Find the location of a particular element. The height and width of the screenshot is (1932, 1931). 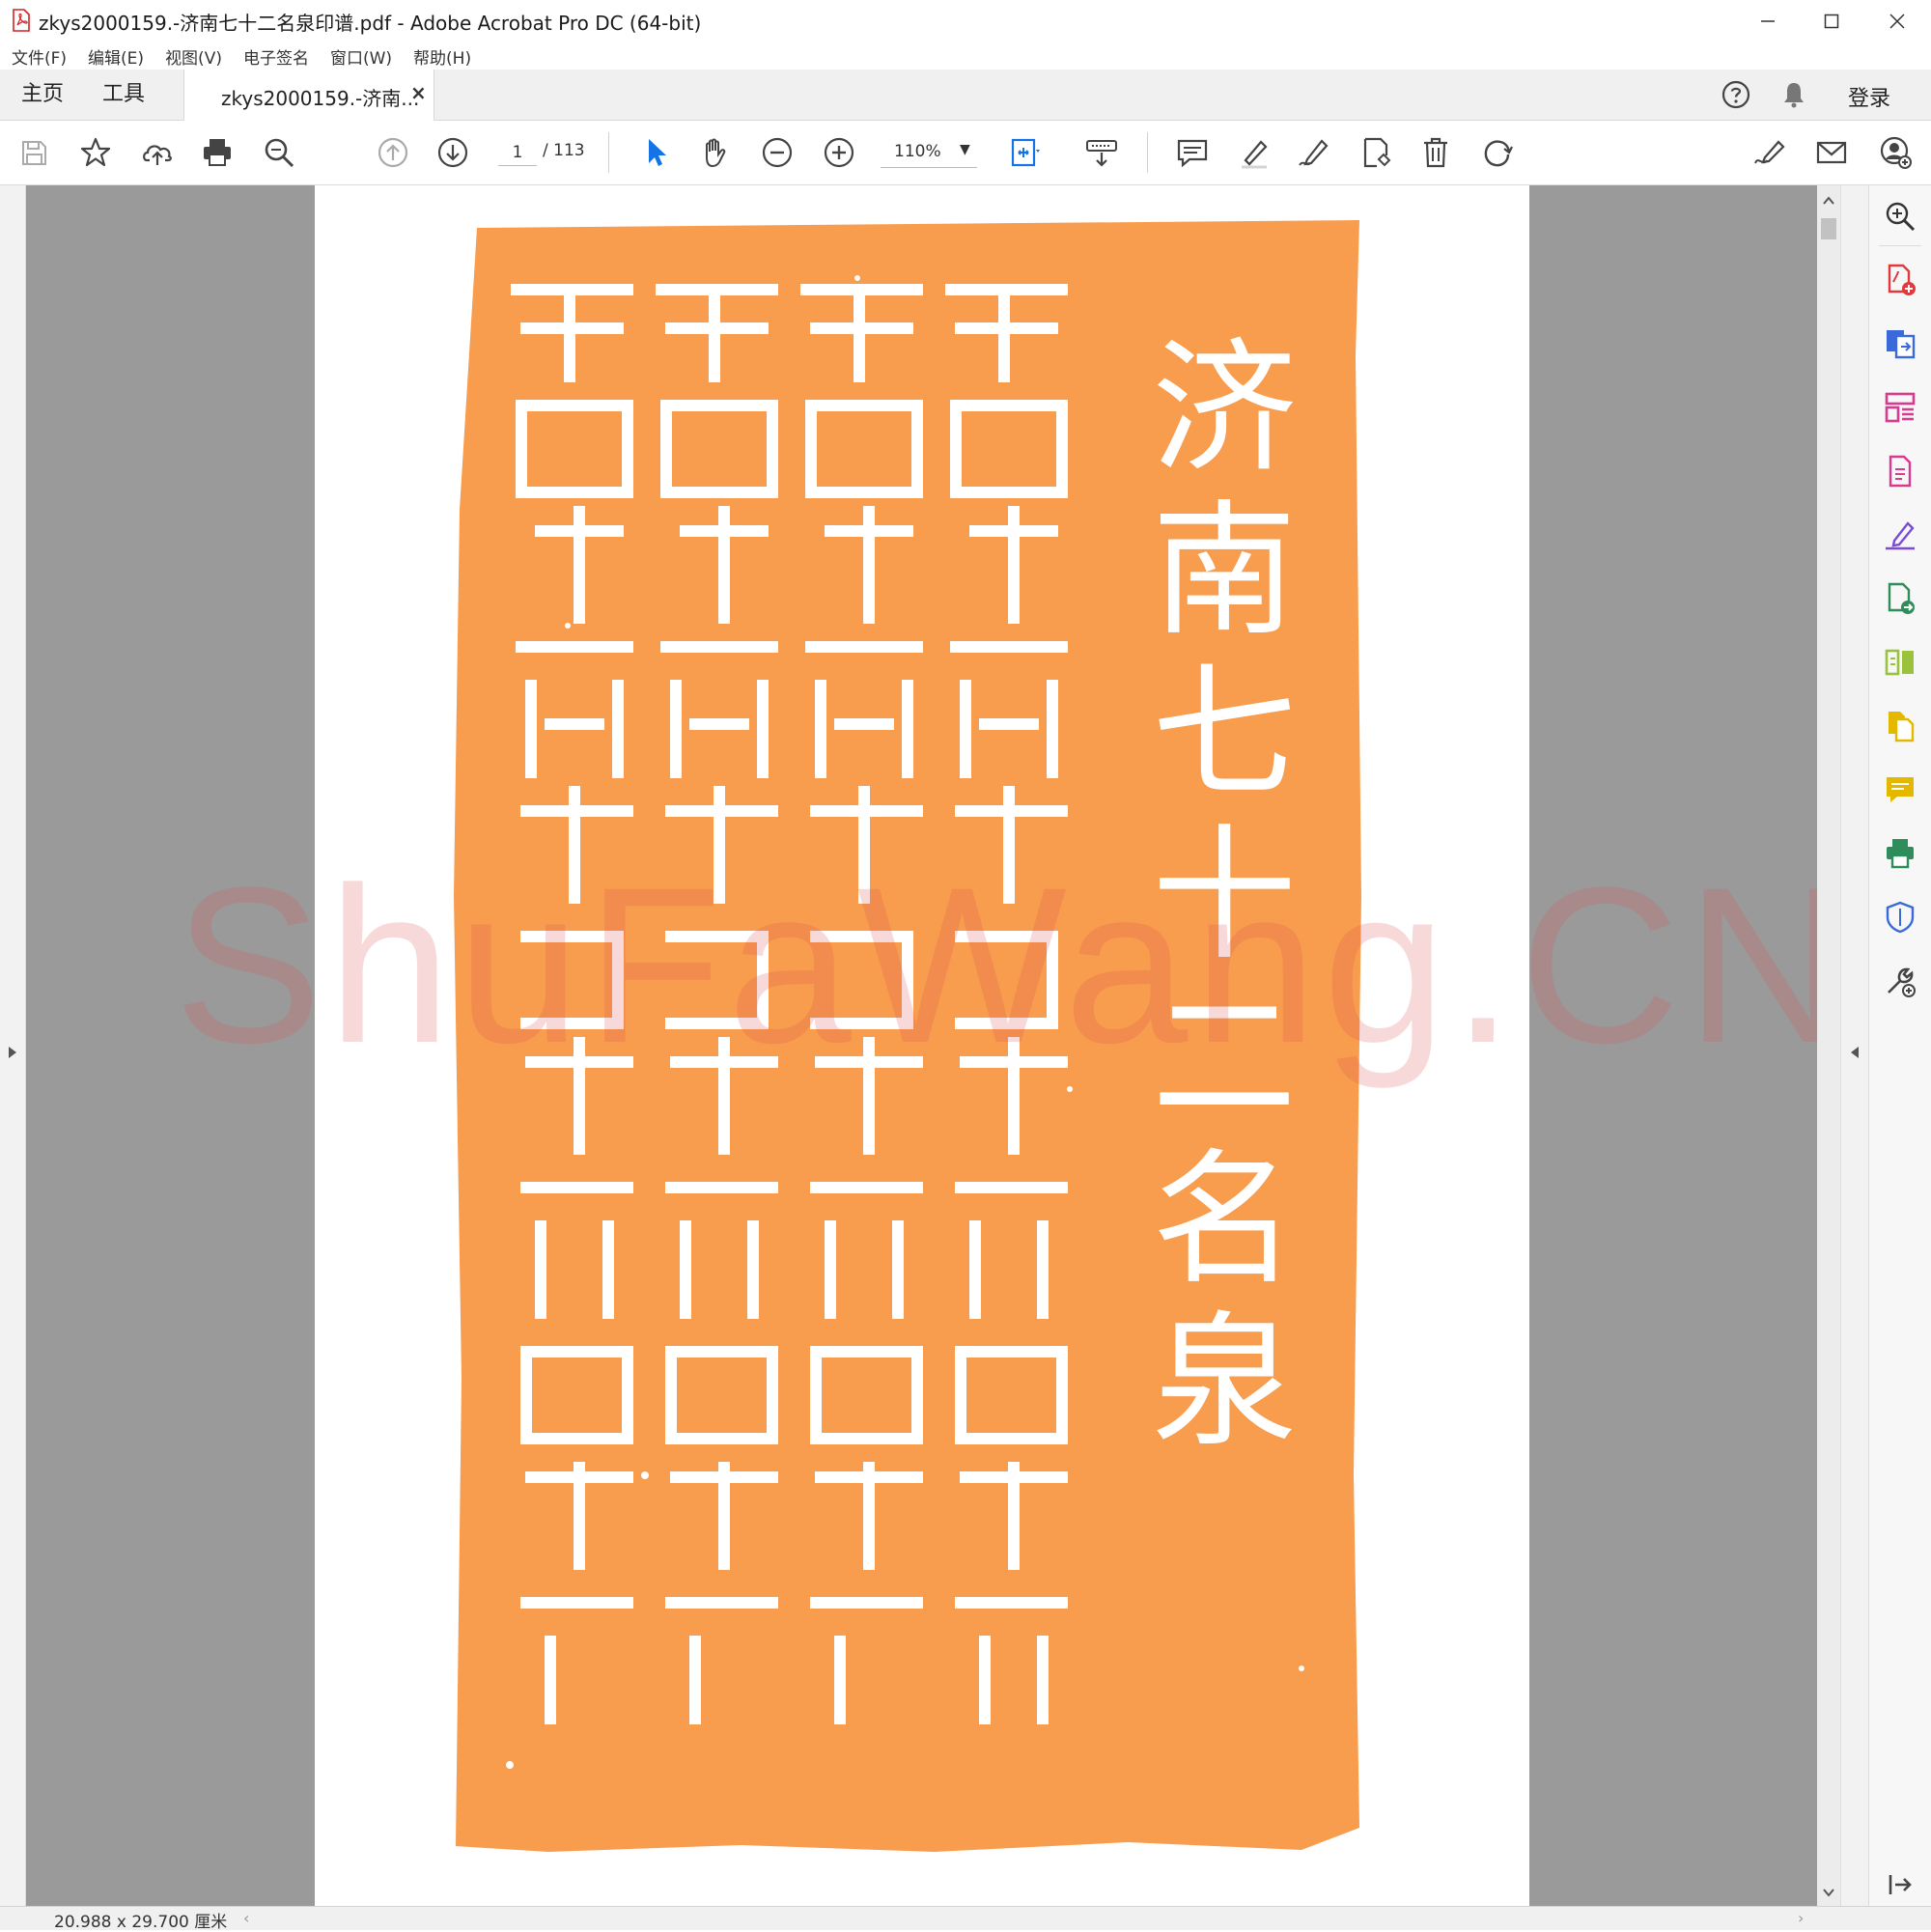

sign-pen-icon is located at coordinates (1769, 152).